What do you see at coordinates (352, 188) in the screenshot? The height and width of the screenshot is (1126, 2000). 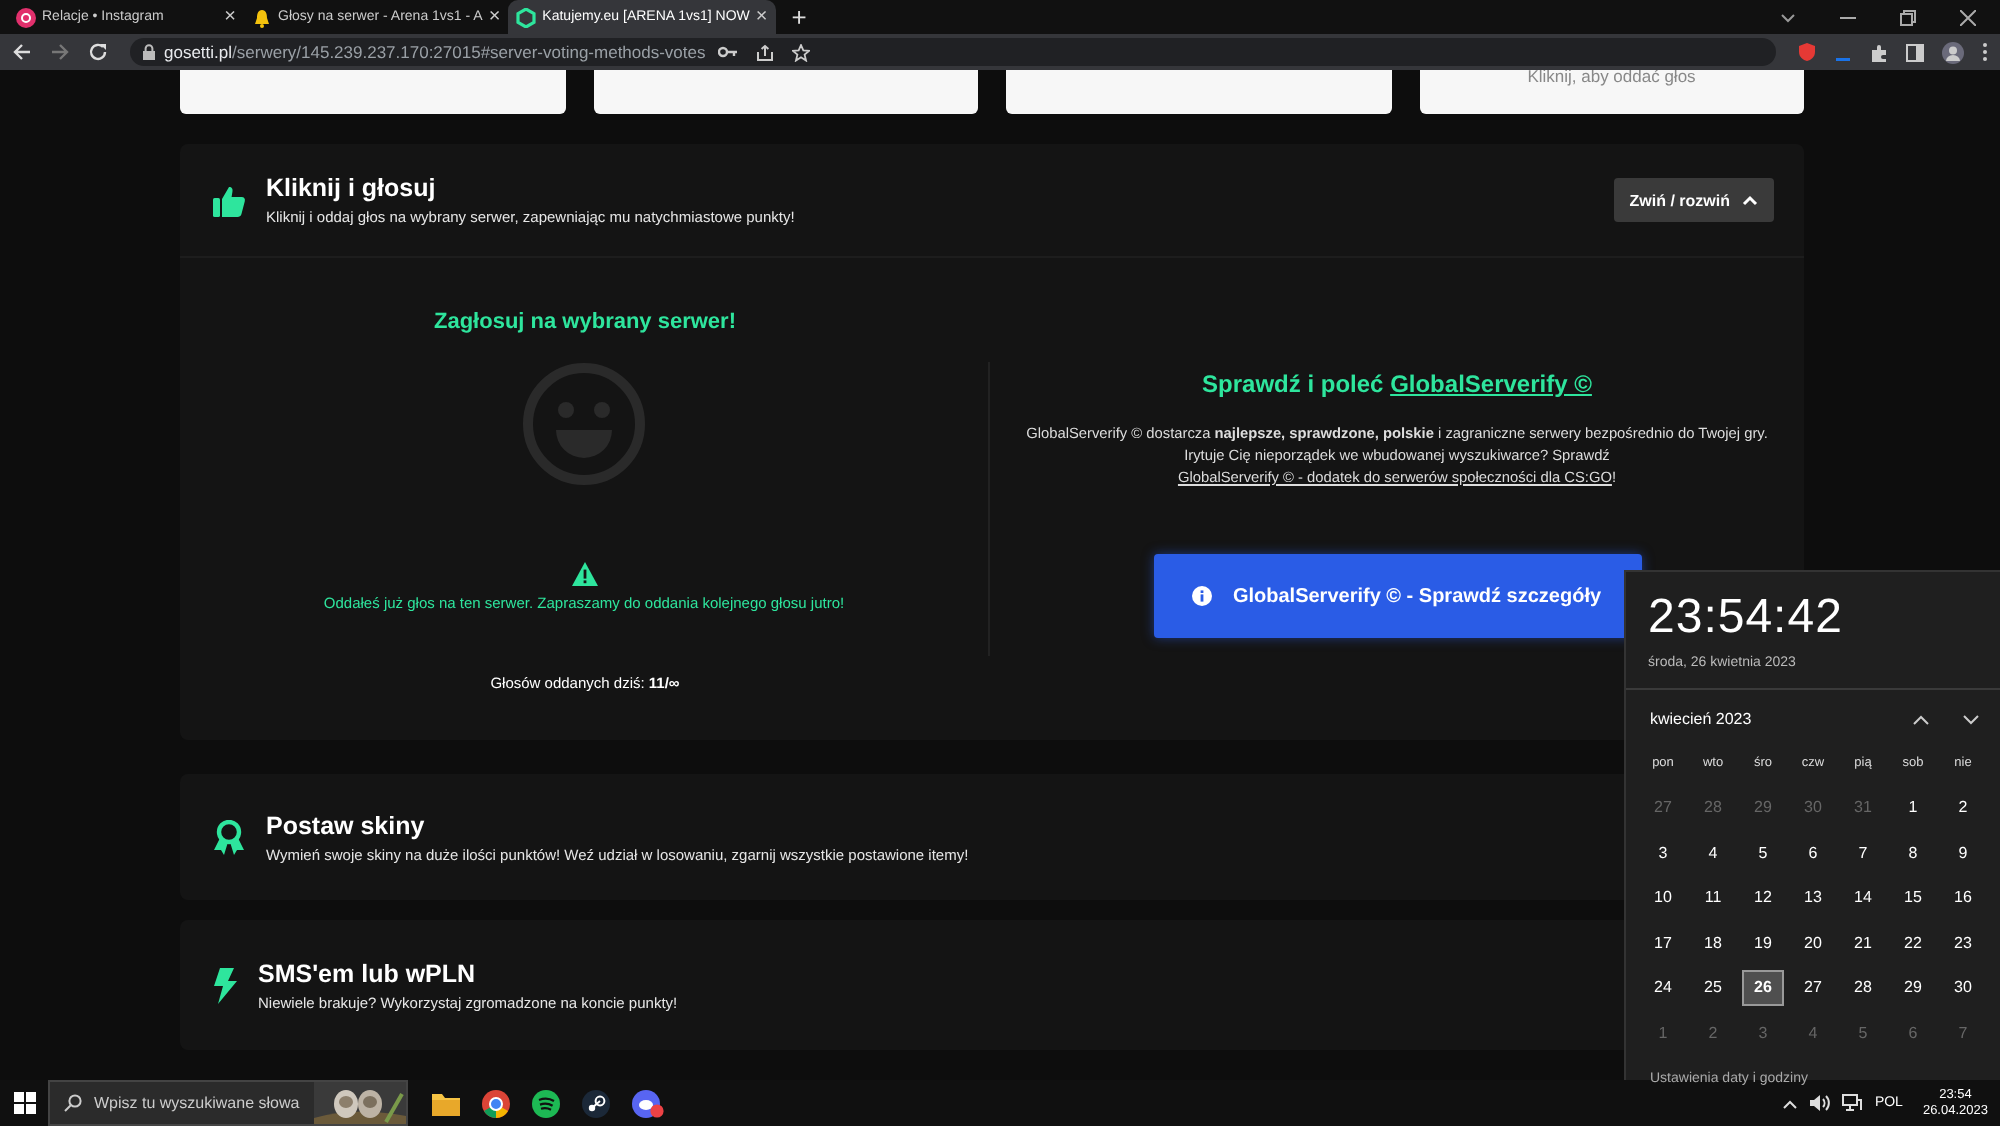 I see `section-title: Kliknij i głosuj` at bounding box center [352, 188].